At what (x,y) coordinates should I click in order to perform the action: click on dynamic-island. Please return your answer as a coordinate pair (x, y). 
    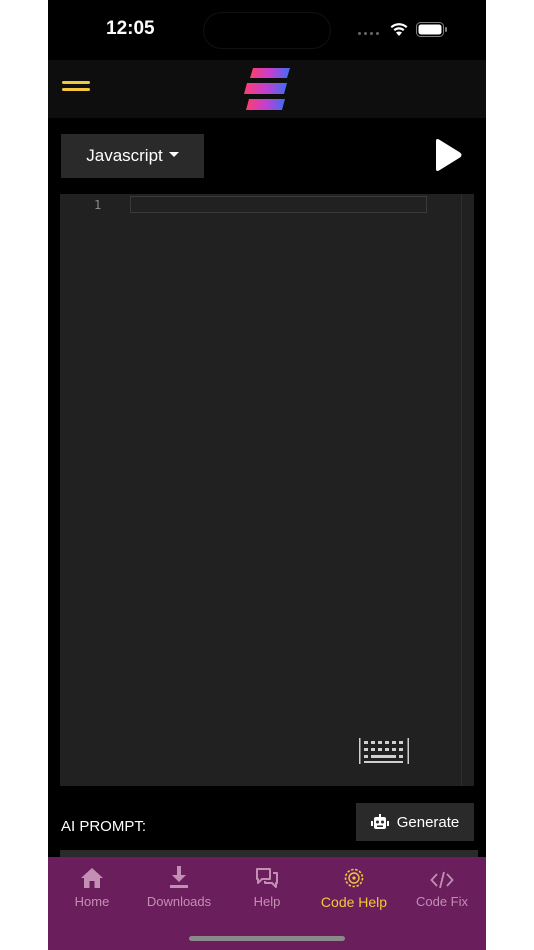
    Looking at the image, I should click on (267, 30).